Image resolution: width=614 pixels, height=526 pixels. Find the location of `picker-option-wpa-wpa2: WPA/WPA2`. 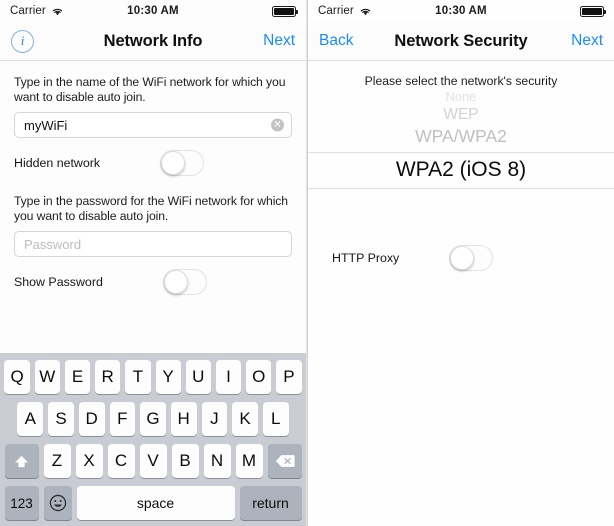

picker-option-wpa-wpa2: WPA/WPA2 is located at coordinates (461, 136).